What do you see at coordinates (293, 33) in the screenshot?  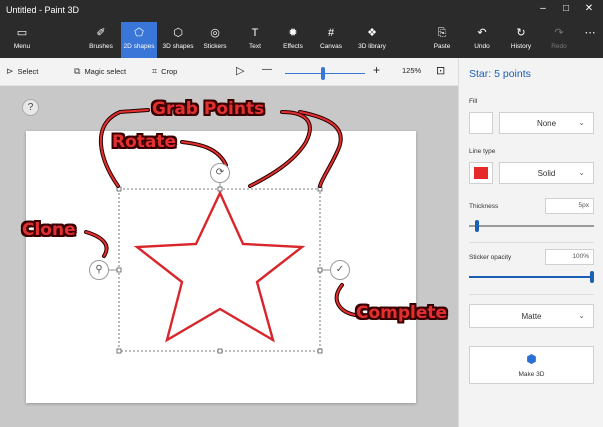 I see `effects-icon: ✹` at bounding box center [293, 33].